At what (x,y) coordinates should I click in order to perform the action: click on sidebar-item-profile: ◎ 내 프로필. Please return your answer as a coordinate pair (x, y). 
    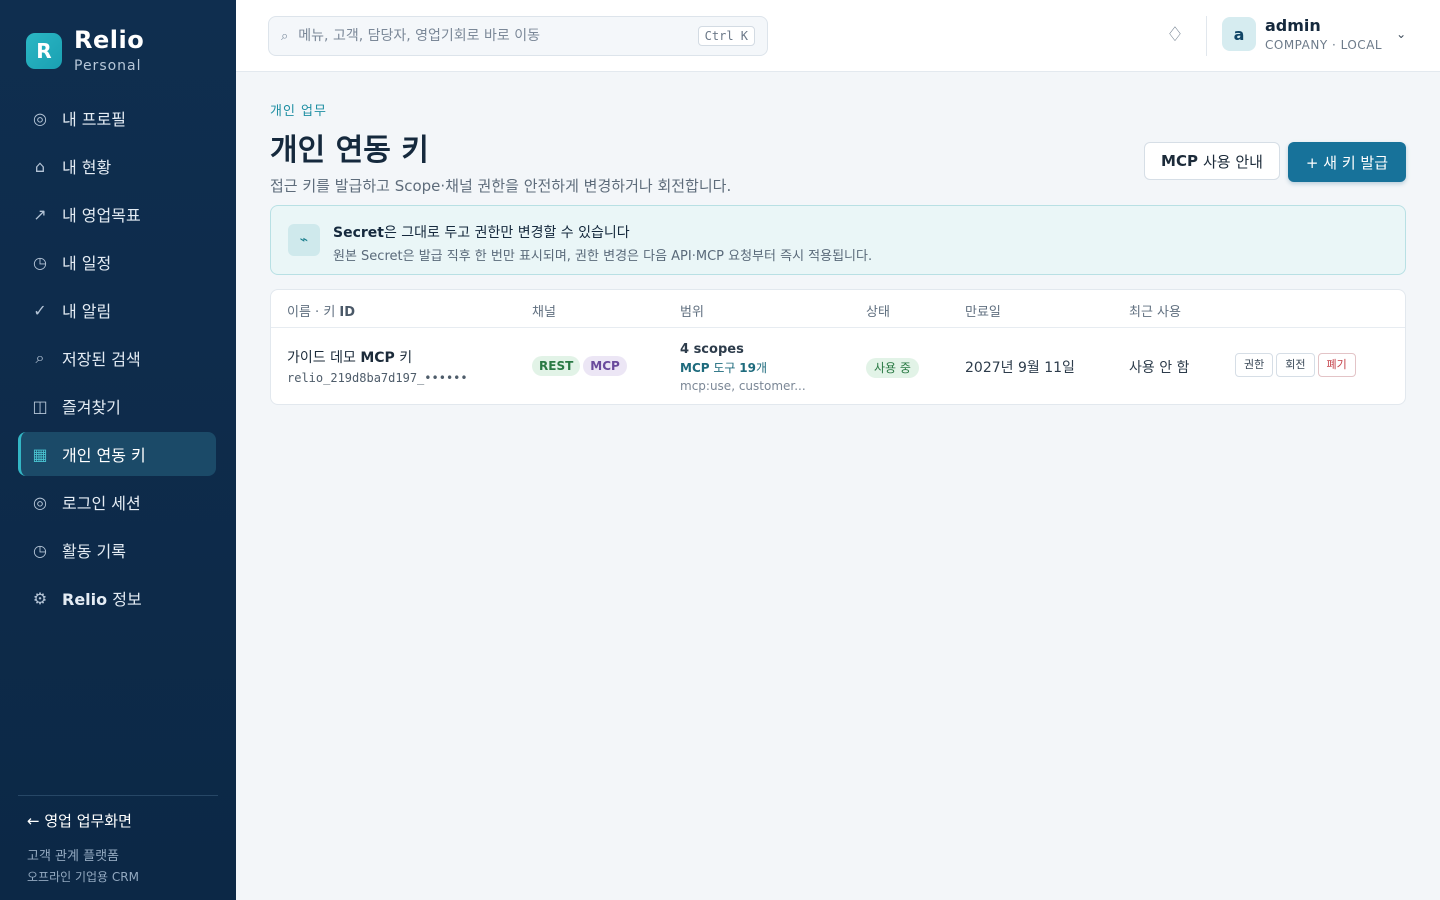
    Looking at the image, I should click on (117, 118).